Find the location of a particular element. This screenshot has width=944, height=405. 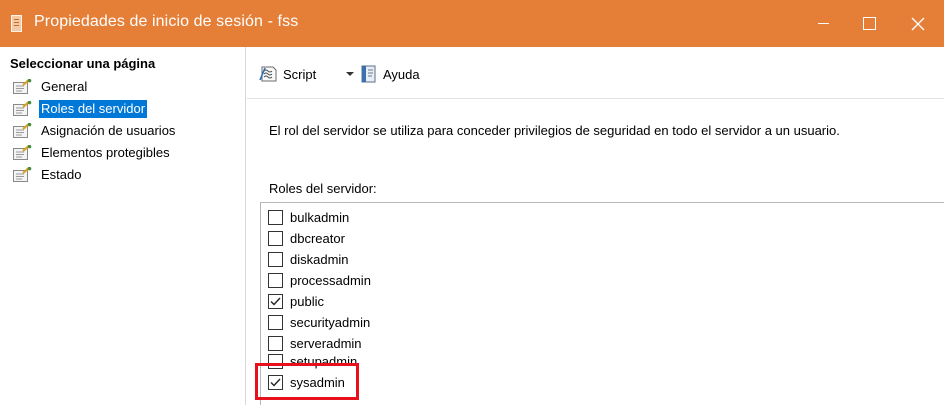

chevron-down-icon is located at coordinates (350, 74).